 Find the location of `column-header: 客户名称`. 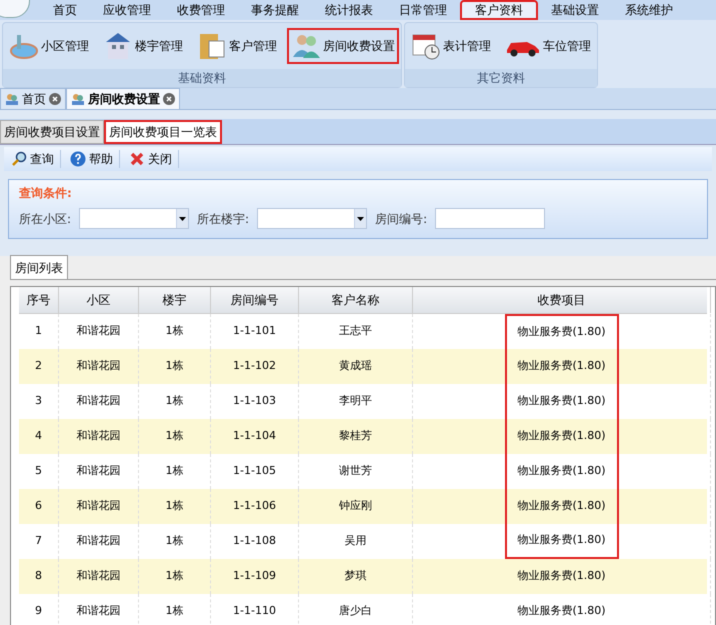

column-header: 客户名称 is located at coordinates (356, 300).